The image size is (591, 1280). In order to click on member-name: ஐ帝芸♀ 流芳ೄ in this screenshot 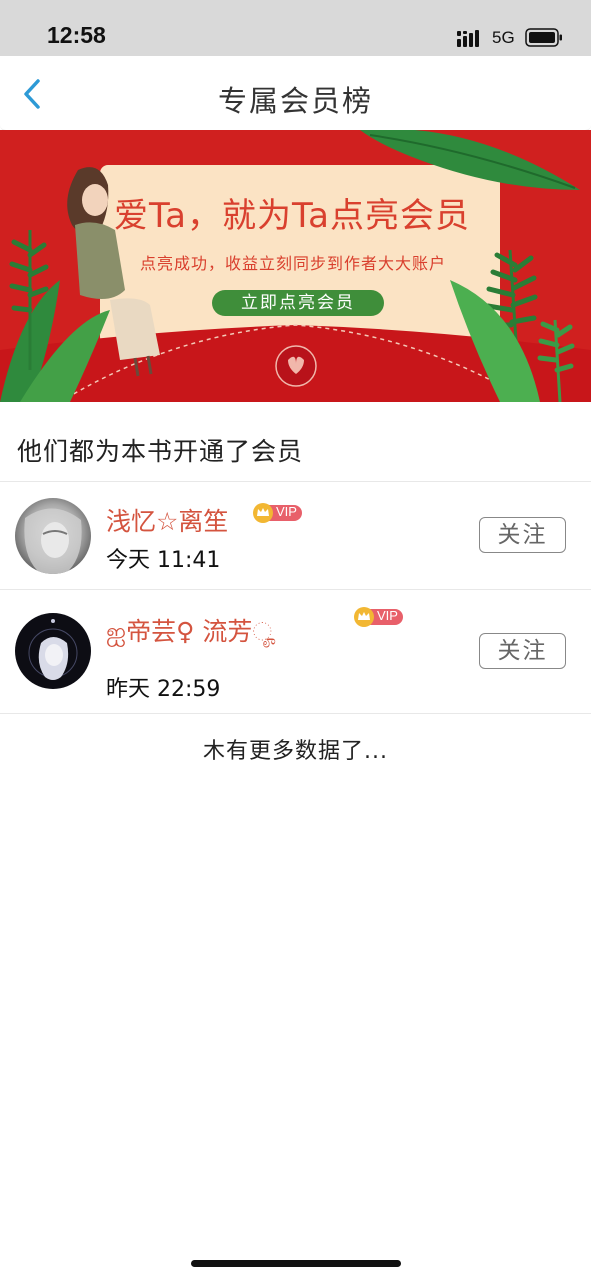, I will do `click(191, 631)`.